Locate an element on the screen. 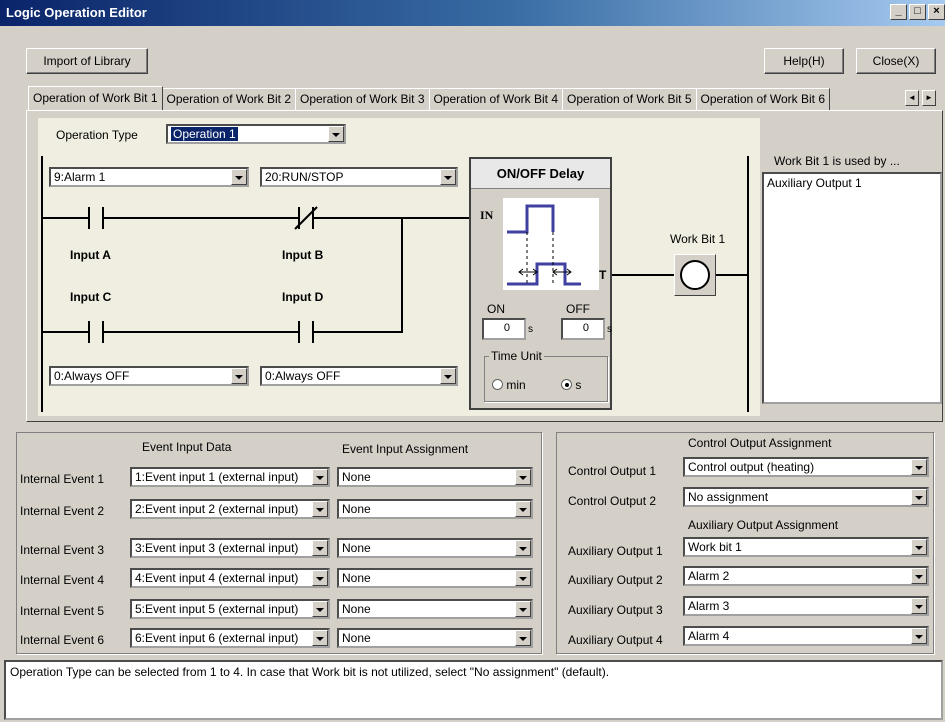 The image size is (945, 722). operation-type-select: Operation 1 is located at coordinates (256, 134).